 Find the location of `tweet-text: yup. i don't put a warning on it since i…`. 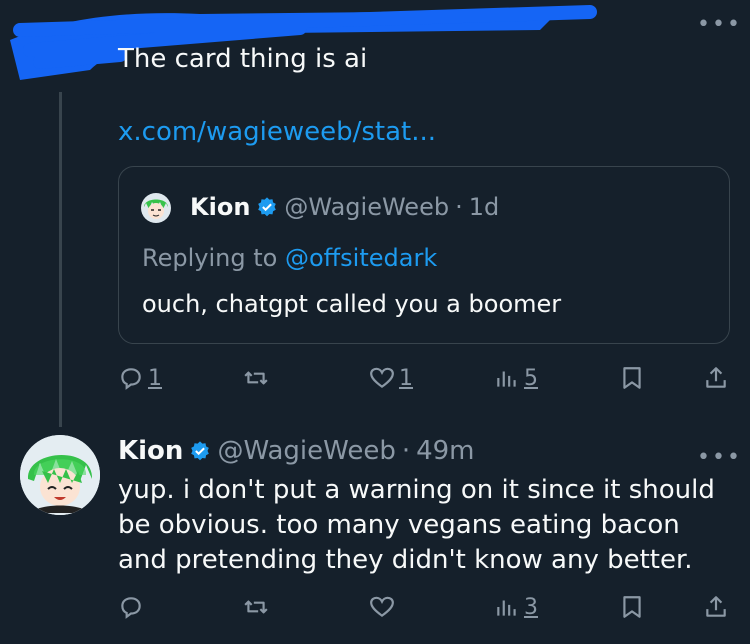

tweet-text: yup. i don't put a warning on it since i… is located at coordinates (416, 525).